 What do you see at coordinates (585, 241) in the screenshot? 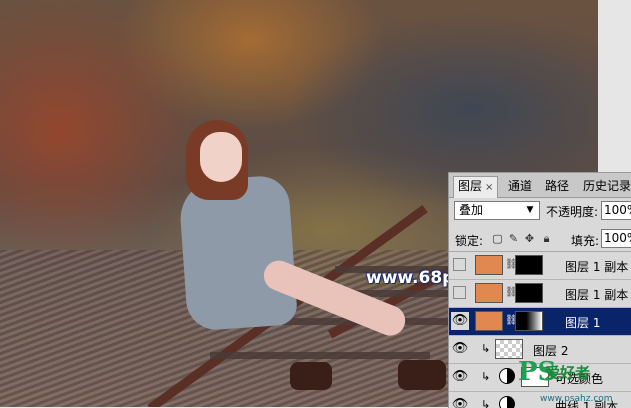
I see `fill-label: 填充:` at bounding box center [585, 241].